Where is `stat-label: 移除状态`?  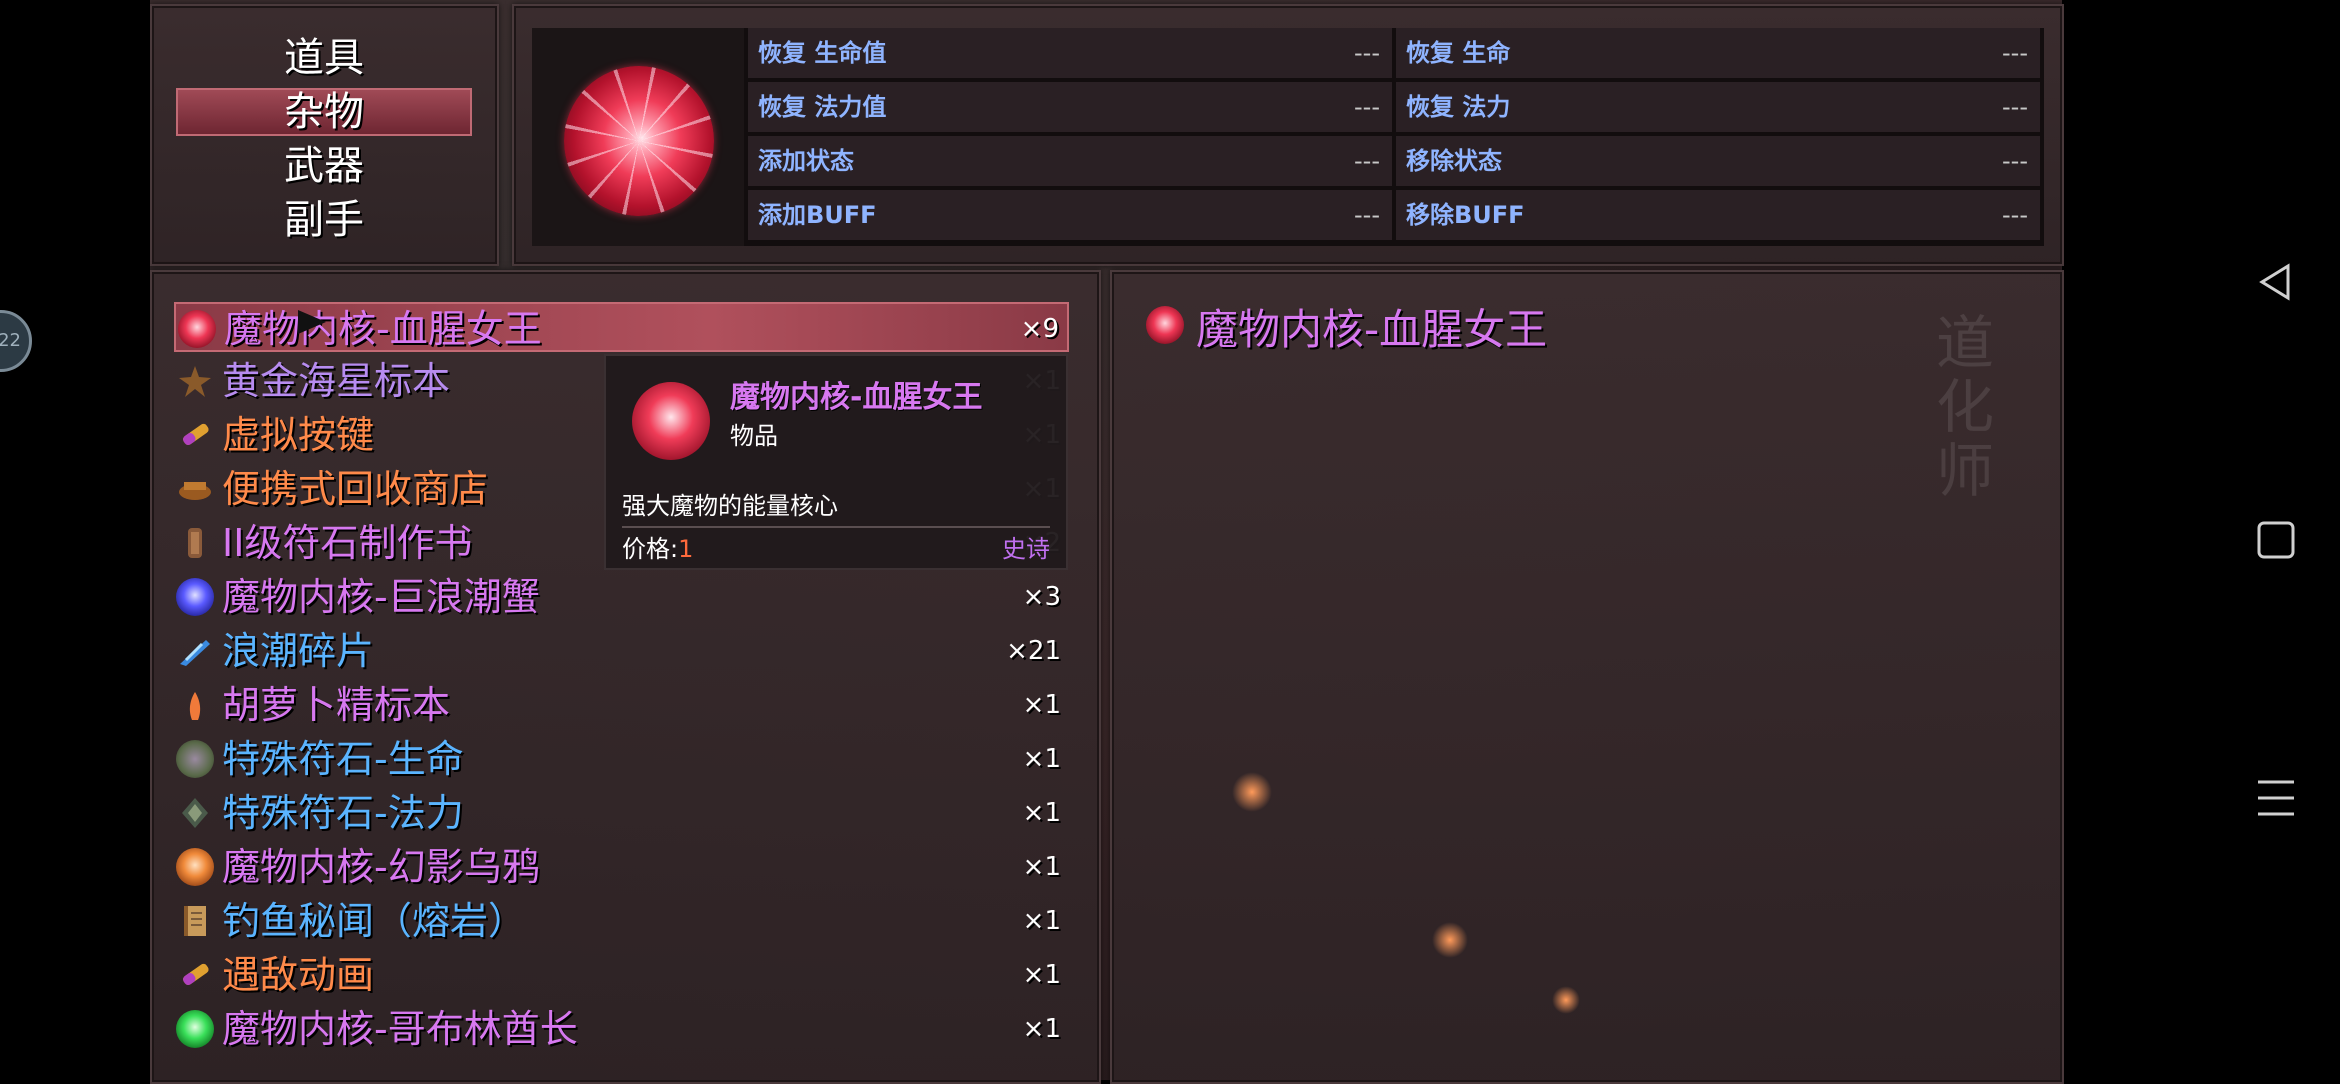
stat-label: 移除状态 is located at coordinates (1454, 161).